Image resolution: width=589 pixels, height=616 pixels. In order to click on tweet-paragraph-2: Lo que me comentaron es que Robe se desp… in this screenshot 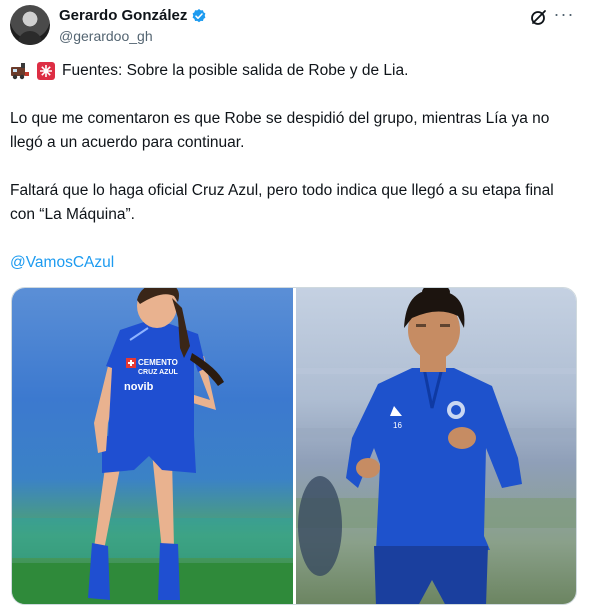, I will do `click(280, 130)`.